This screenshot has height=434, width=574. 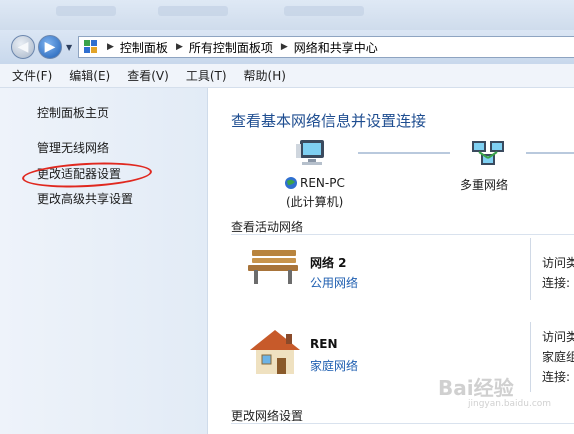 What do you see at coordinates (69, 47) in the screenshot?
I see `recent-pages-dropdown: ▼` at bounding box center [69, 47].